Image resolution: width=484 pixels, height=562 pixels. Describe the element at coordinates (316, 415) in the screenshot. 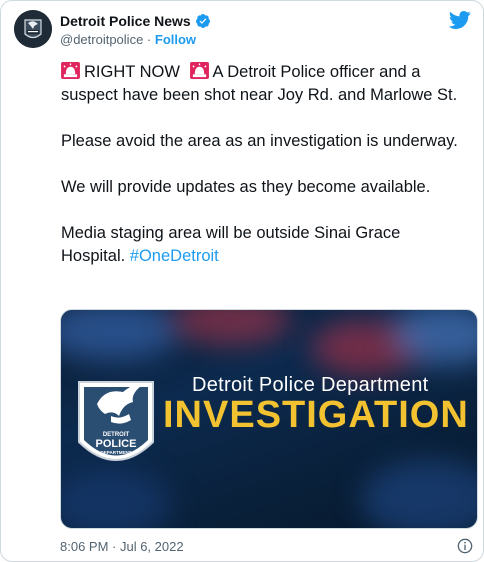

I see `media-headline: INVESTIGATION` at that location.